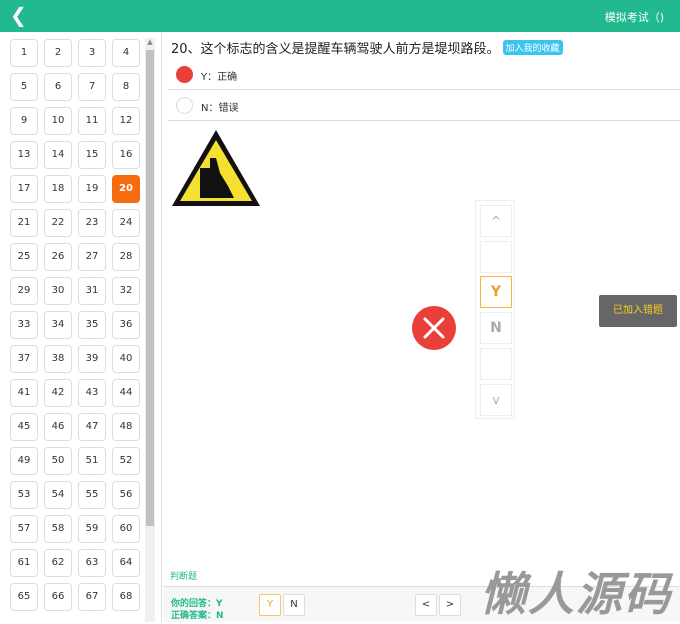 The image size is (680, 624). What do you see at coordinates (126, 53) in the screenshot?
I see `question-number-4: 4` at bounding box center [126, 53].